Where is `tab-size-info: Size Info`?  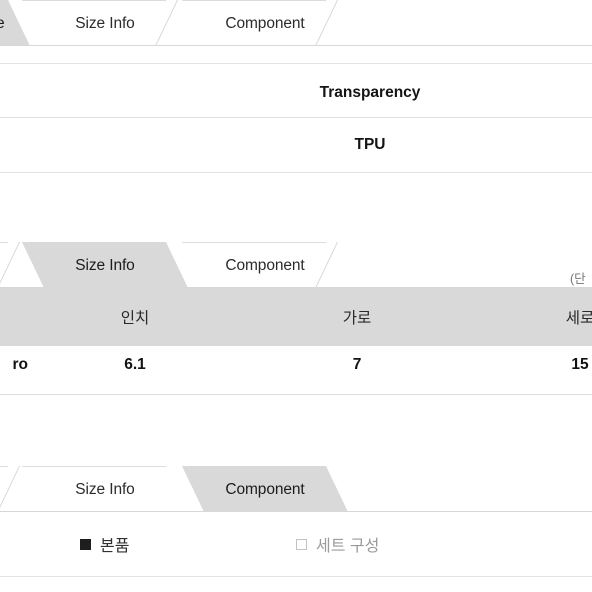
tab-size-info: Size Info is located at coordinates (105, 265).